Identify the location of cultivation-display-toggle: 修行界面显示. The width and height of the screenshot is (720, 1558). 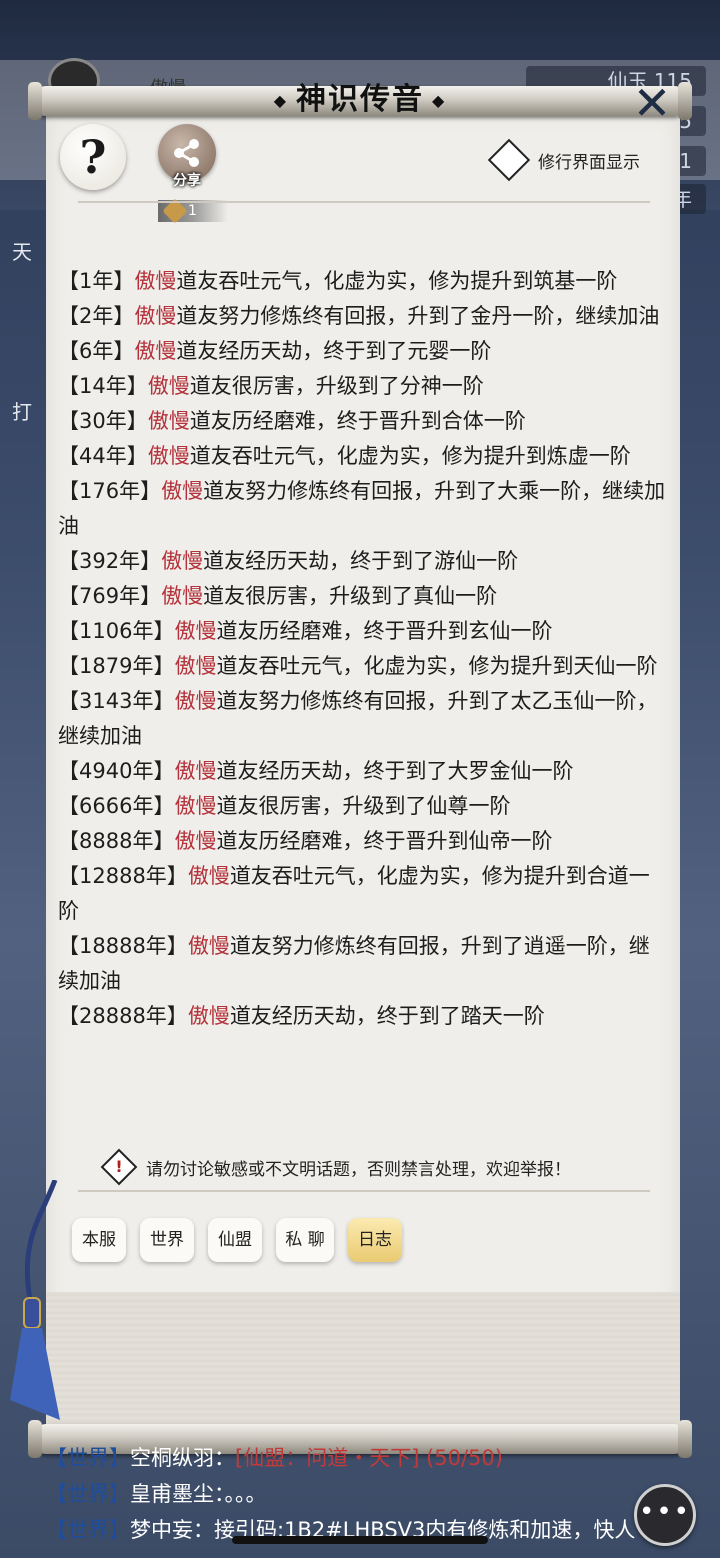
(563, 160).